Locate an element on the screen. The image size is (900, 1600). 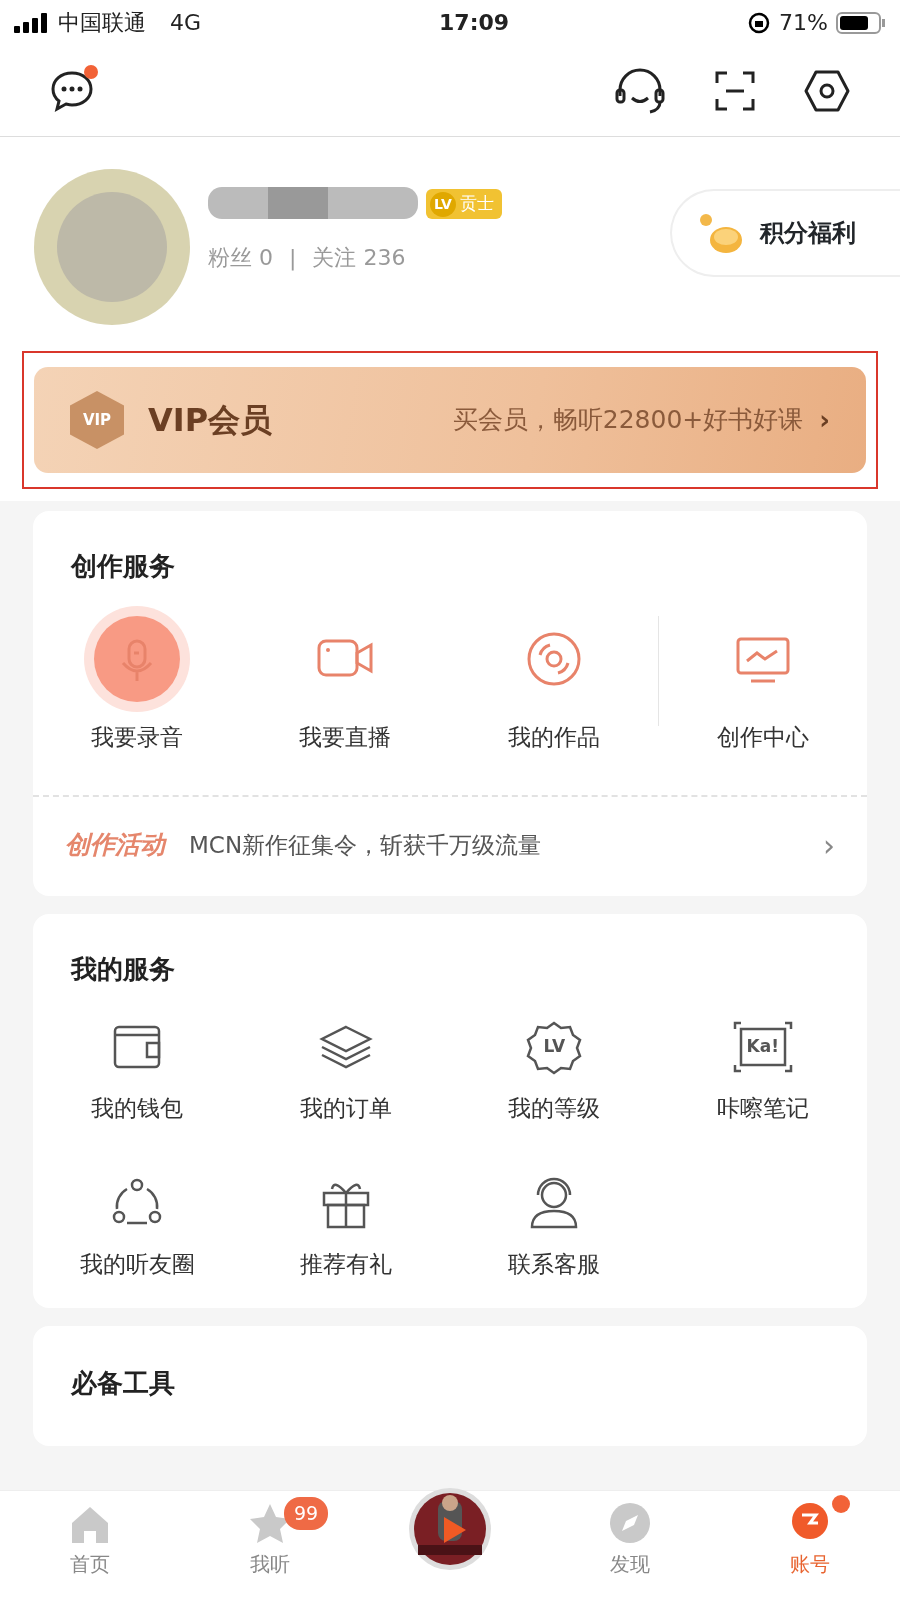
activity-row: 创作活动 MCN新作征集令，斩获千万级流量 › is located at coordinates (450, 845).